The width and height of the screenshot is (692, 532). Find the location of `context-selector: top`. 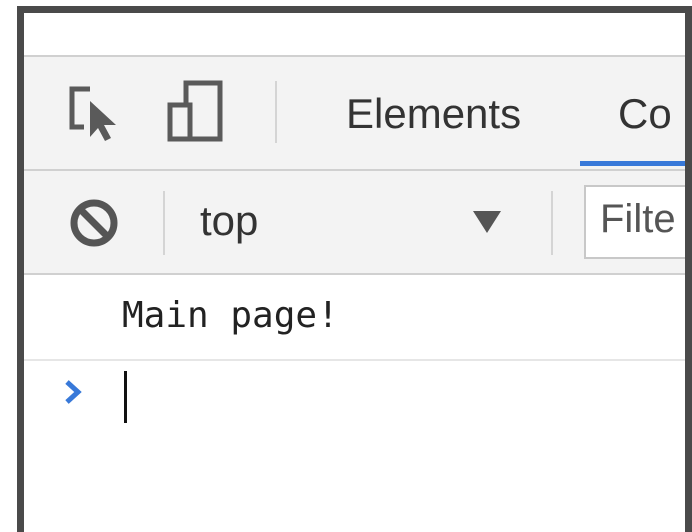

context-selector: top is located at coordinates (229, 221).